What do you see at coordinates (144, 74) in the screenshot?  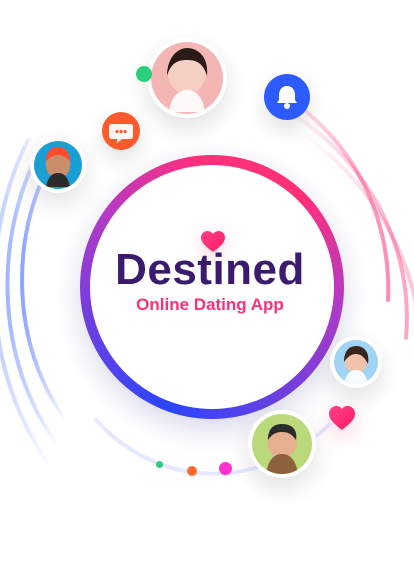 I see `status-dot` at bounding box center [144, 74].